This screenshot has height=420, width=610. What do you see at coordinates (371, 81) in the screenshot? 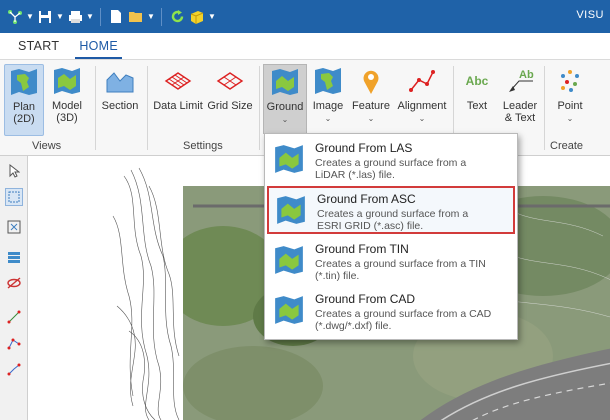
I see `map-pin-icon` at bounding box center [371, 81].